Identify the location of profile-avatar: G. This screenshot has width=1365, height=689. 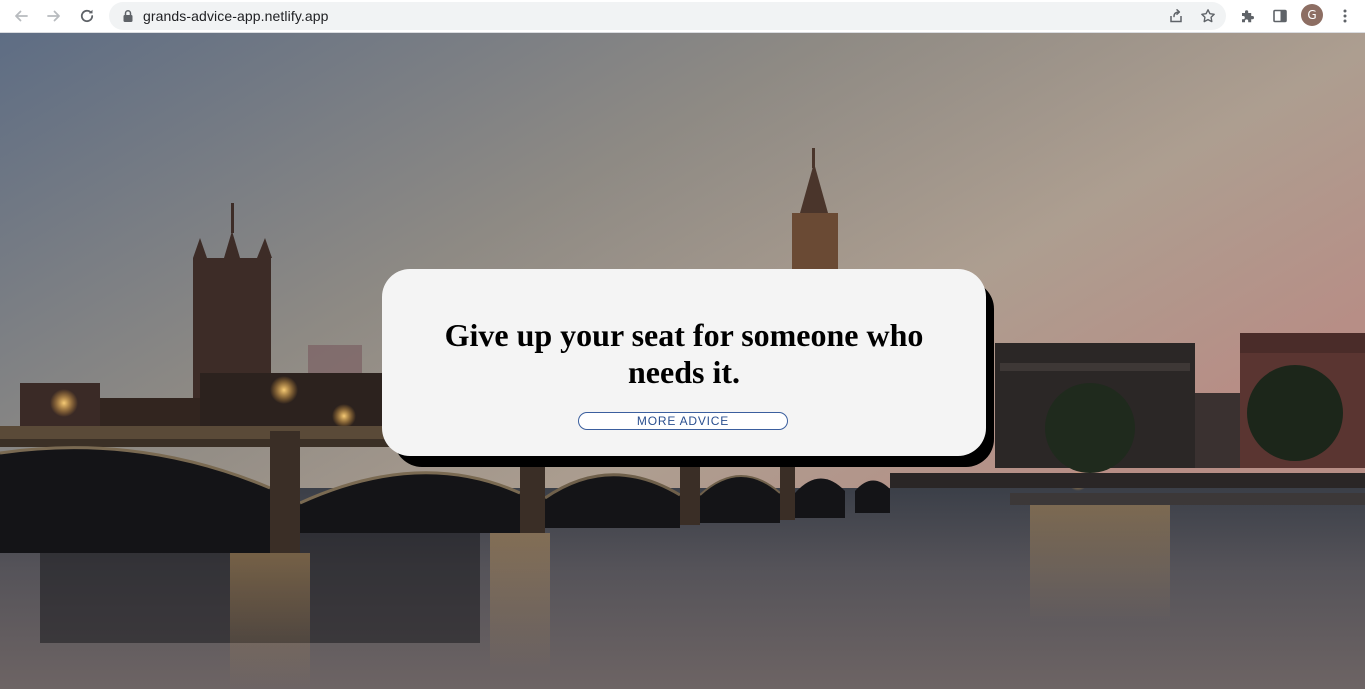
(1312, 15).